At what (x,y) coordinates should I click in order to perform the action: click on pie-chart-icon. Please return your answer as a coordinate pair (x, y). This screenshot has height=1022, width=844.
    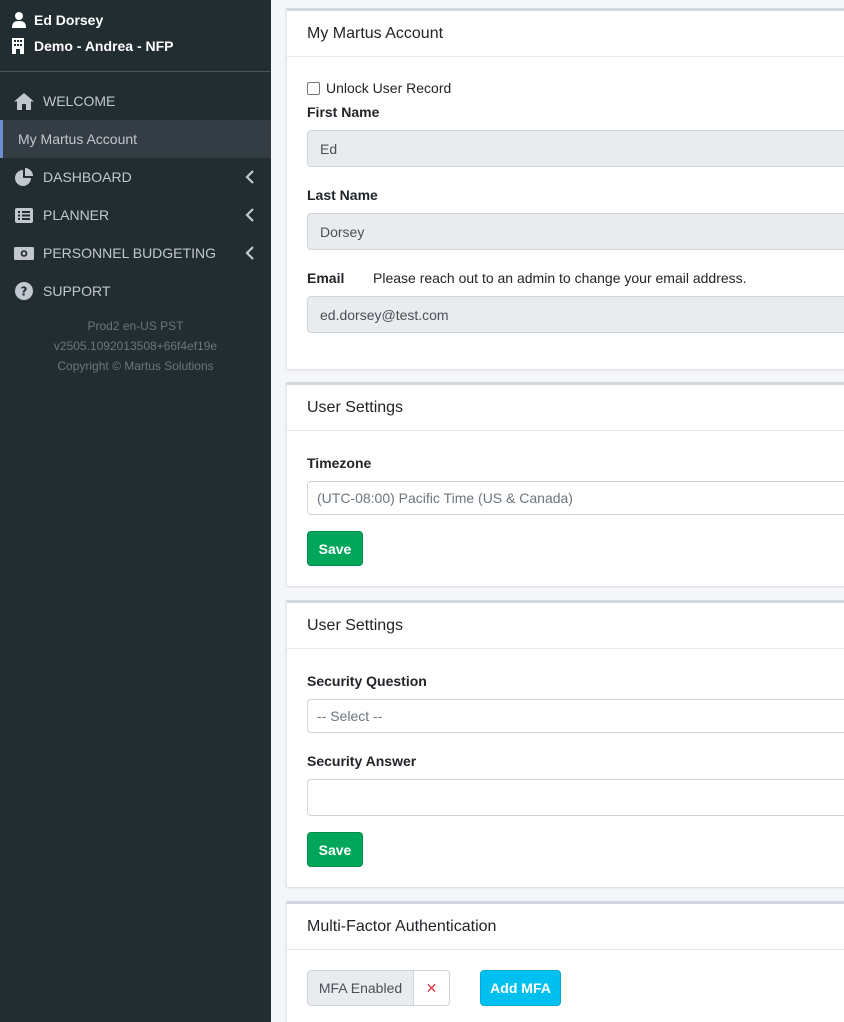
    Looking at the image, I should click on (24, 177).